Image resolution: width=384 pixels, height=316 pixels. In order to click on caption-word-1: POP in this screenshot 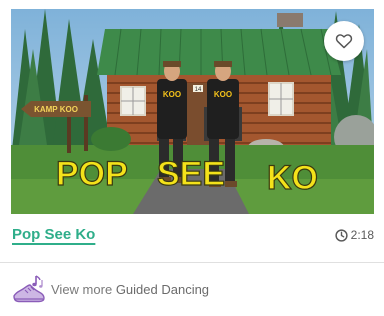, I will do `click(92, 174)`.